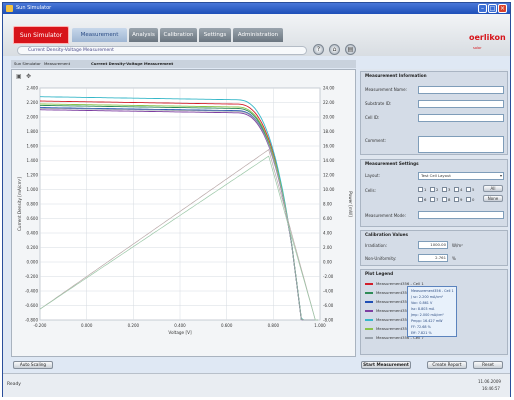  What do you see at coordinates (492, 8) in the screenshot?
I see `maximize-button: □` at bounding box center [492, 8].